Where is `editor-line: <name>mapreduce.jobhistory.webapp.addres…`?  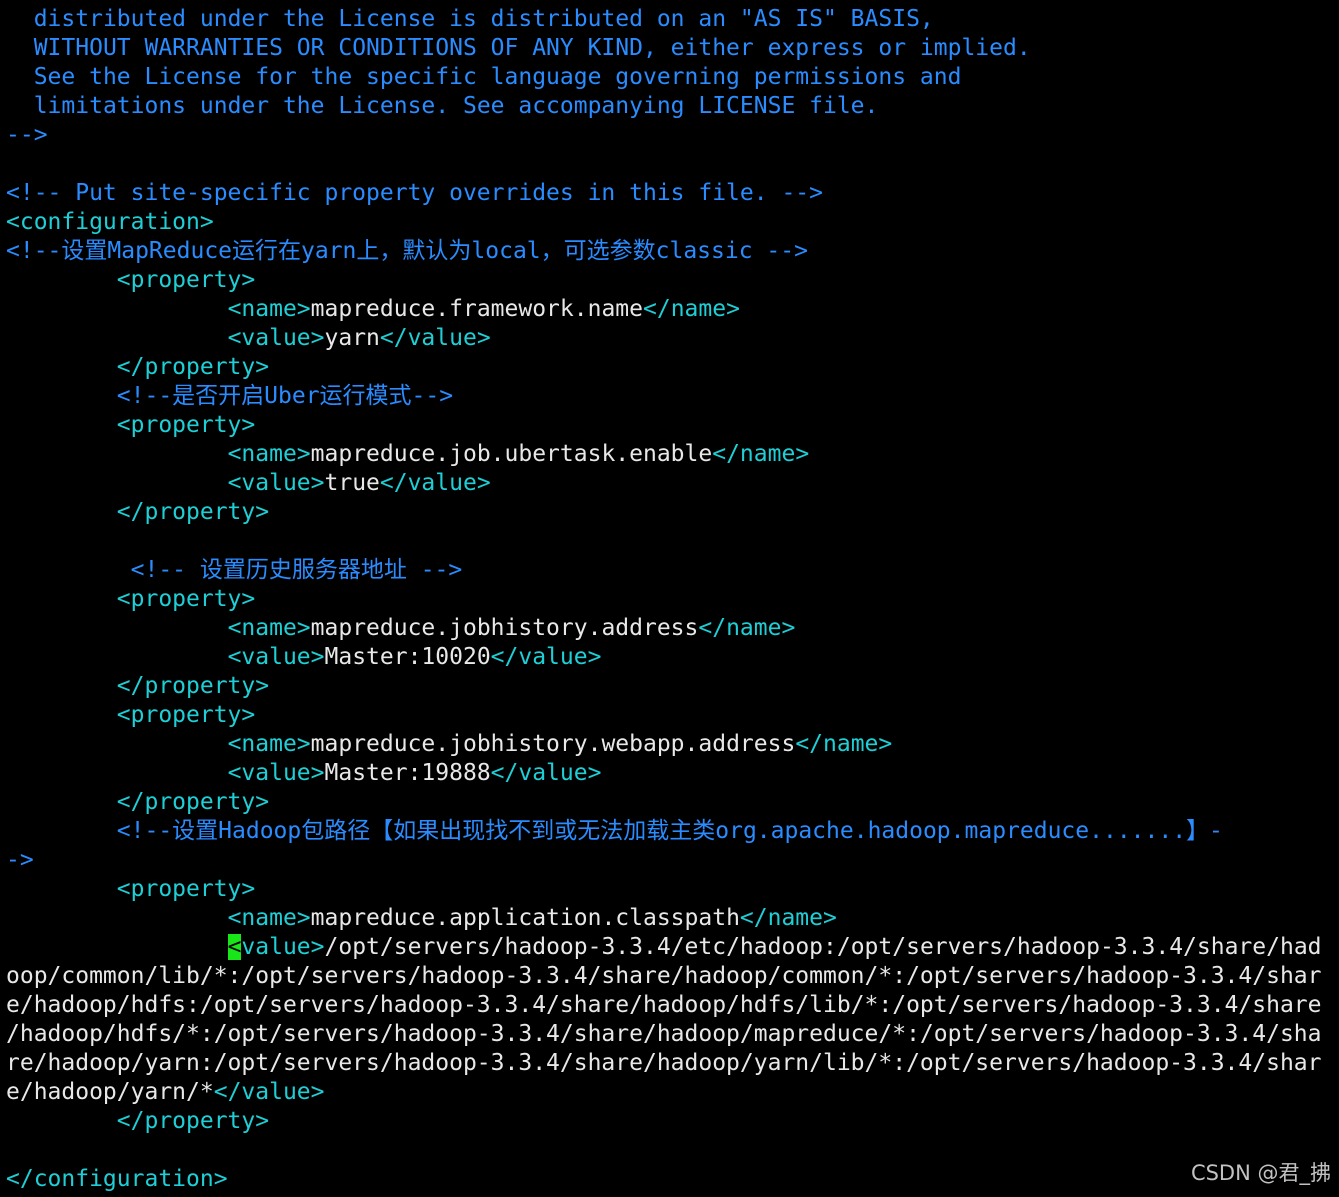
editor-line: <name>mapreduce.jobhistory.webapp.addres… is located at coordinates (672, 744).